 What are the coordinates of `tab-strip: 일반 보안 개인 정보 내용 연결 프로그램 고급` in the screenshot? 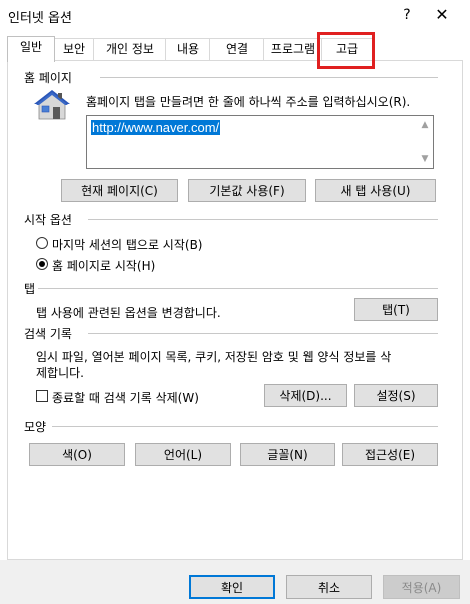 It's located at (235, 49).